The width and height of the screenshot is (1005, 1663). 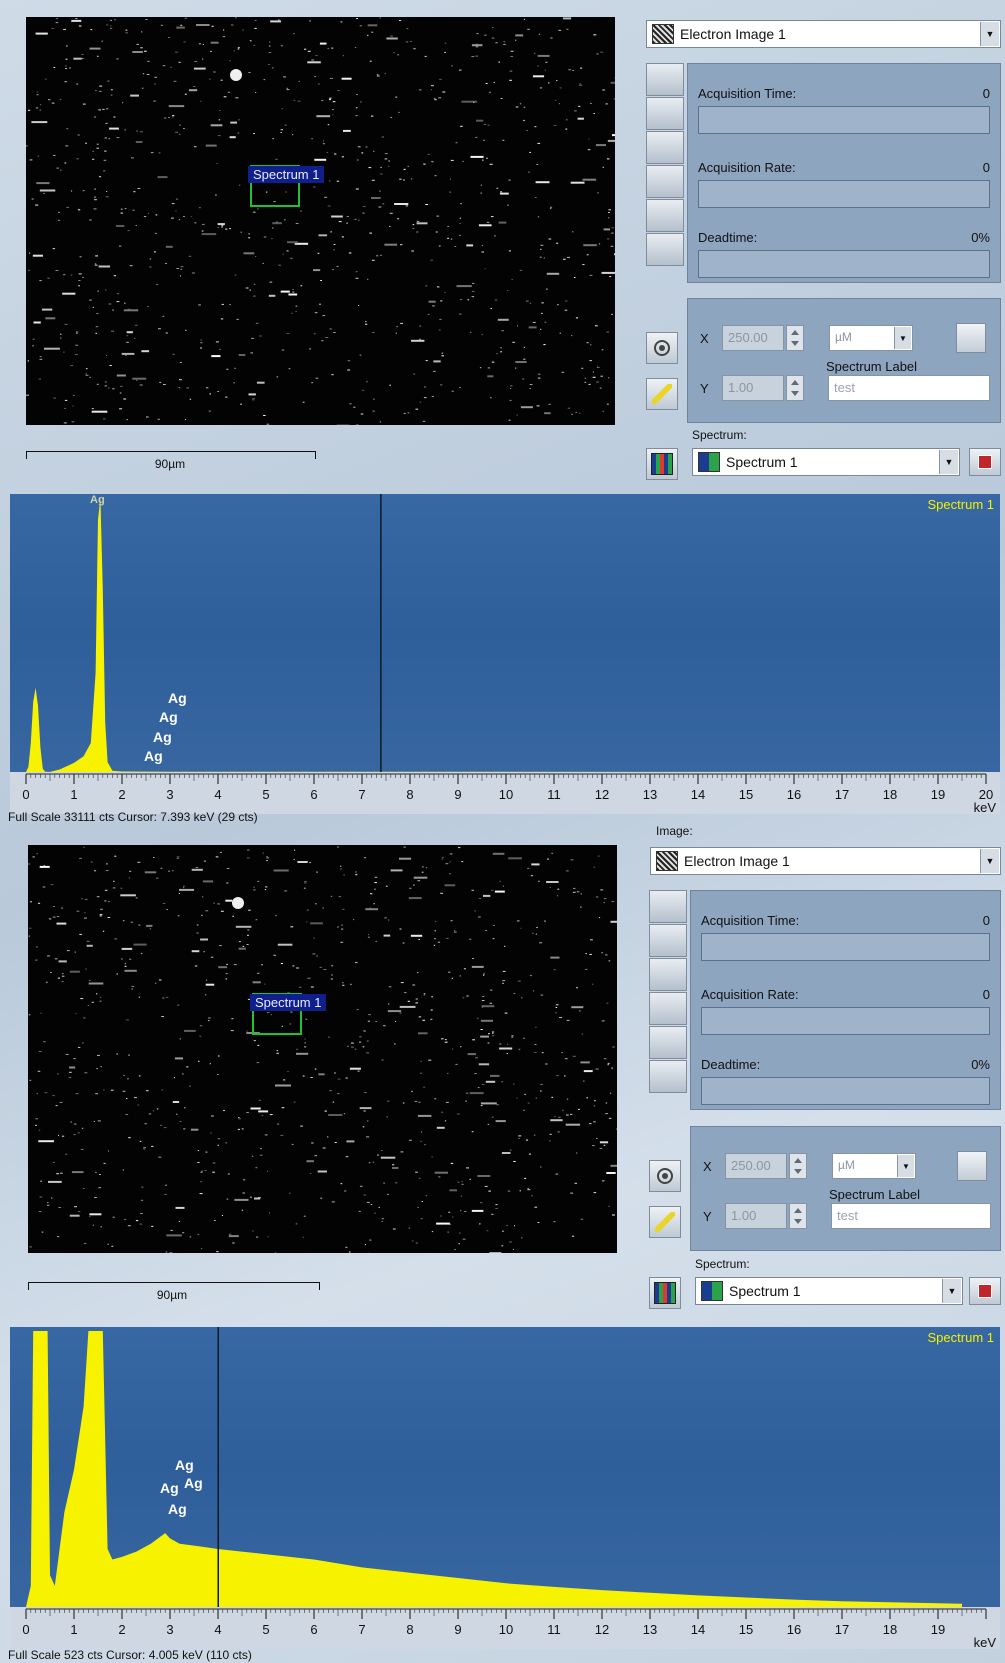 I want to click on sem-speckle, so click(x=320, y=221).